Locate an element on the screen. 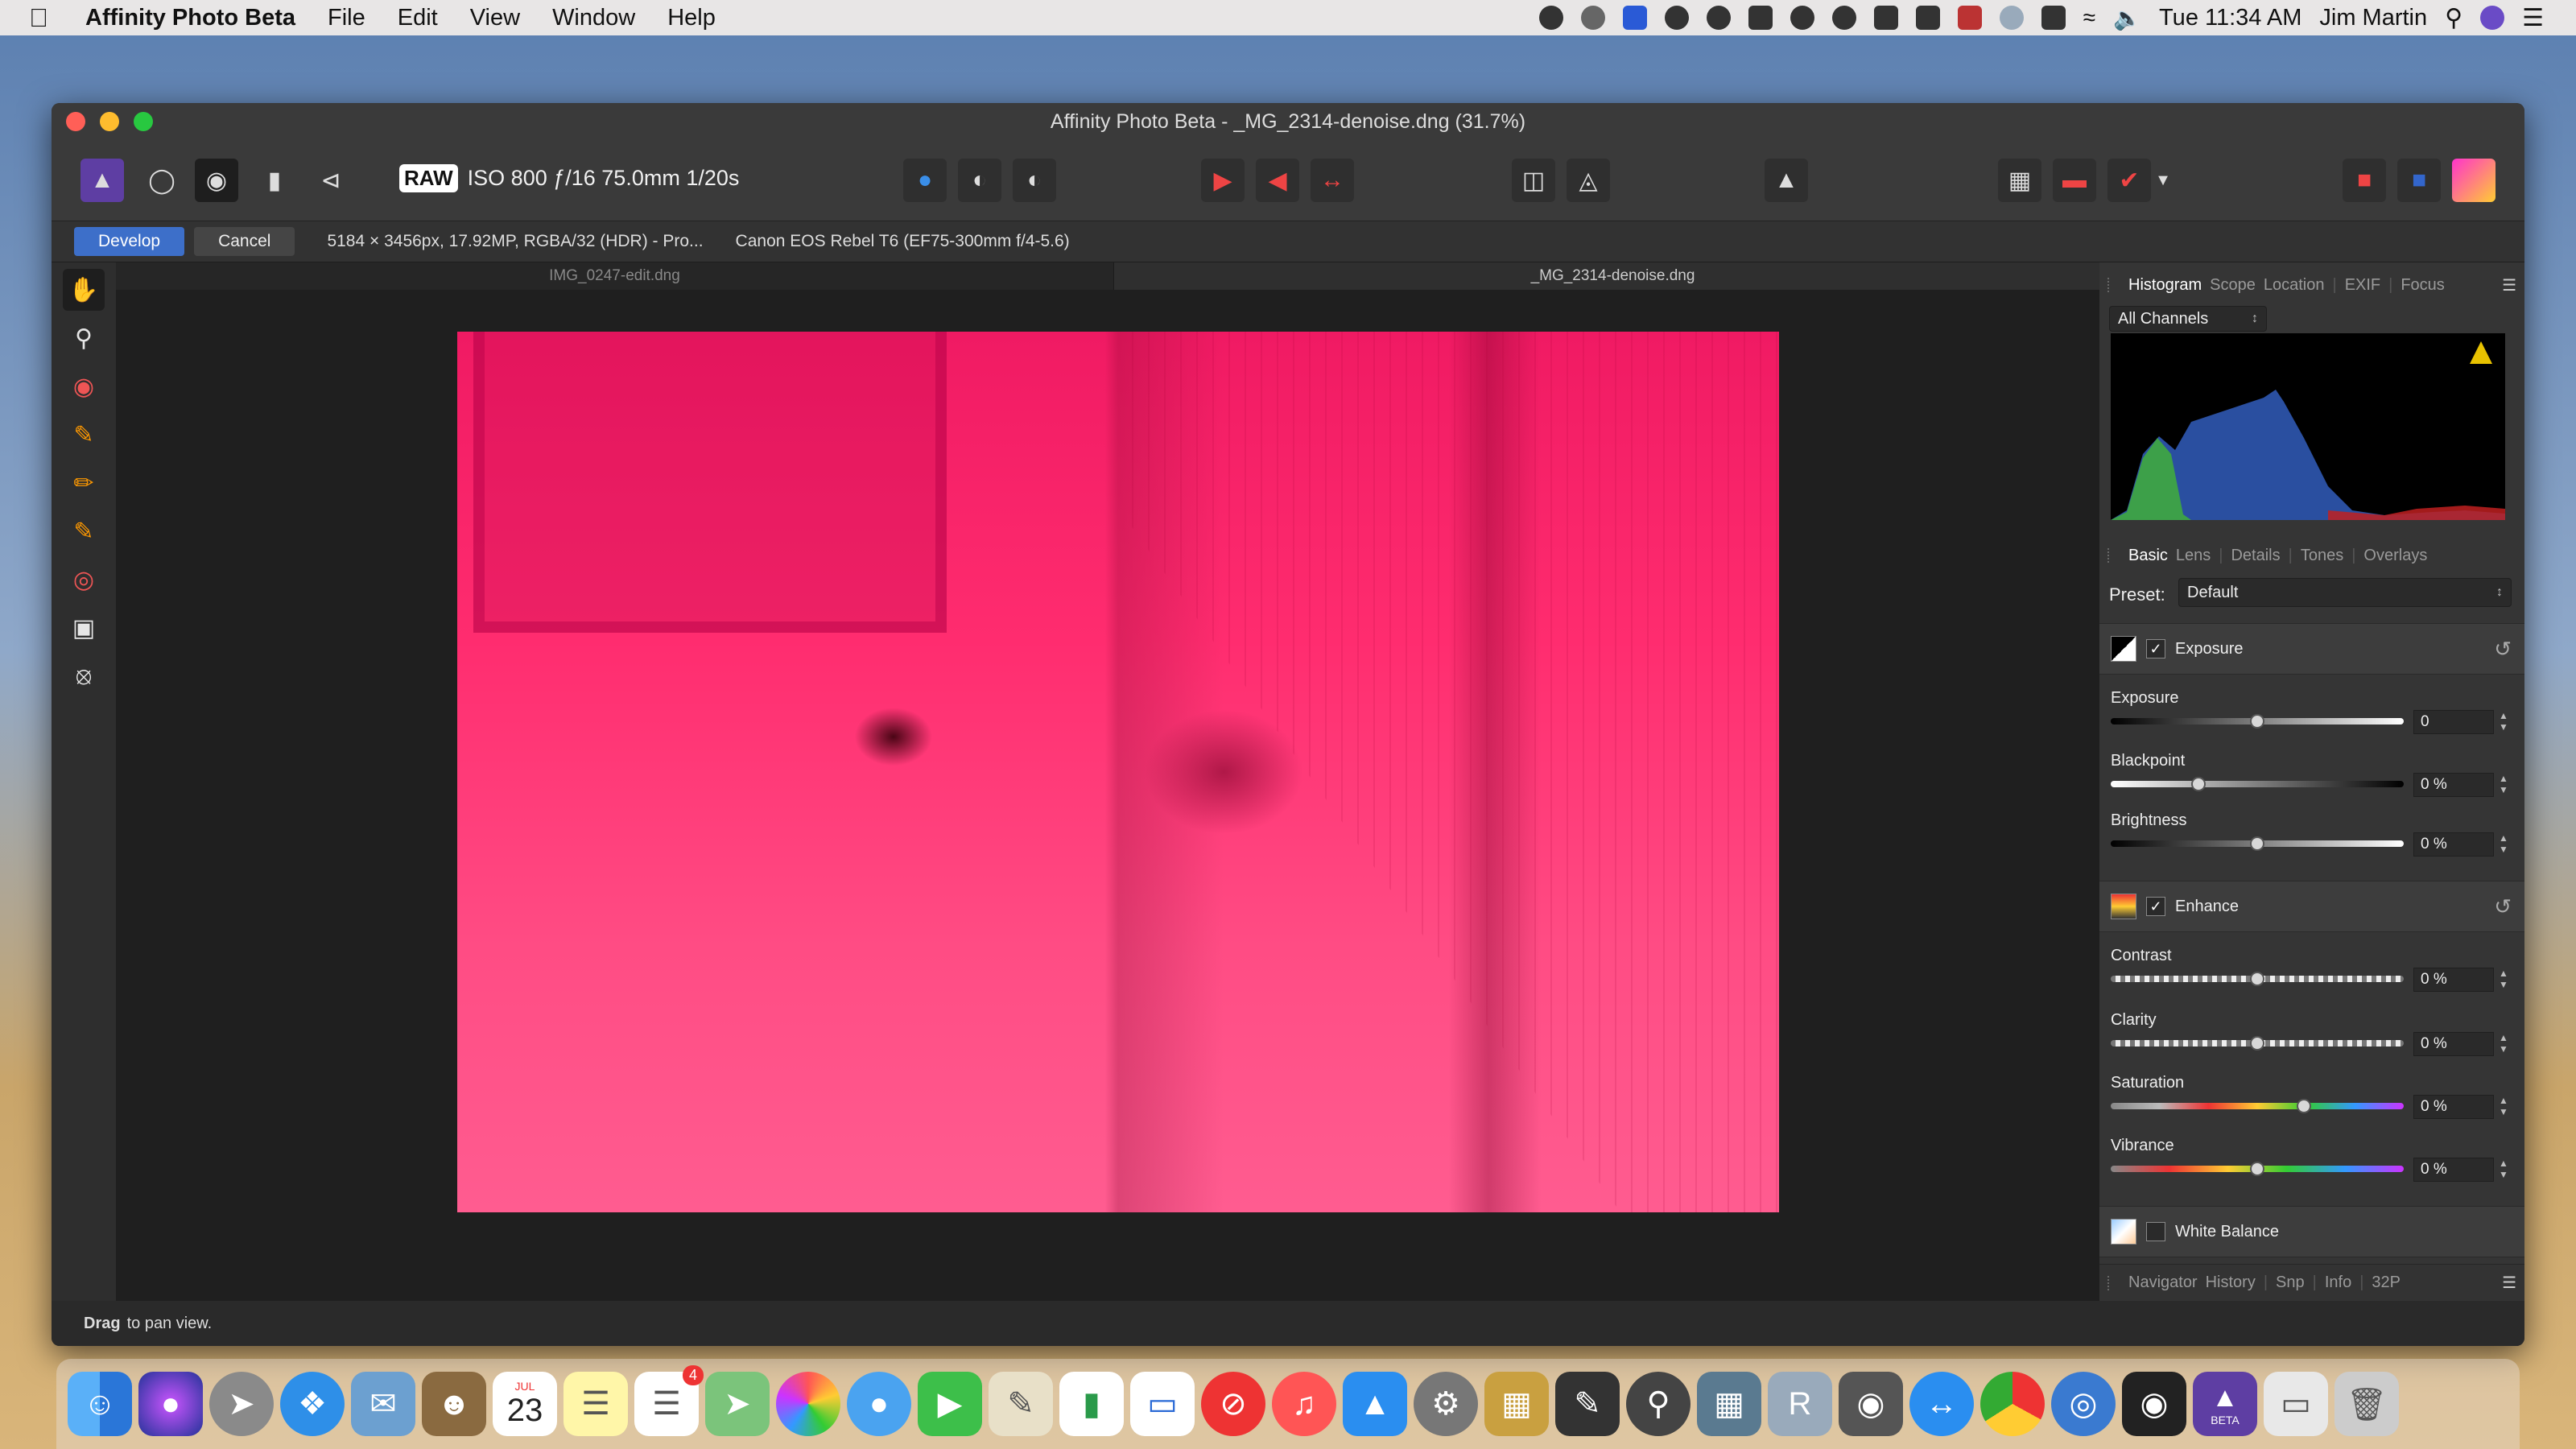  tab-scope: Scope is located at coordinates (2233, 285).